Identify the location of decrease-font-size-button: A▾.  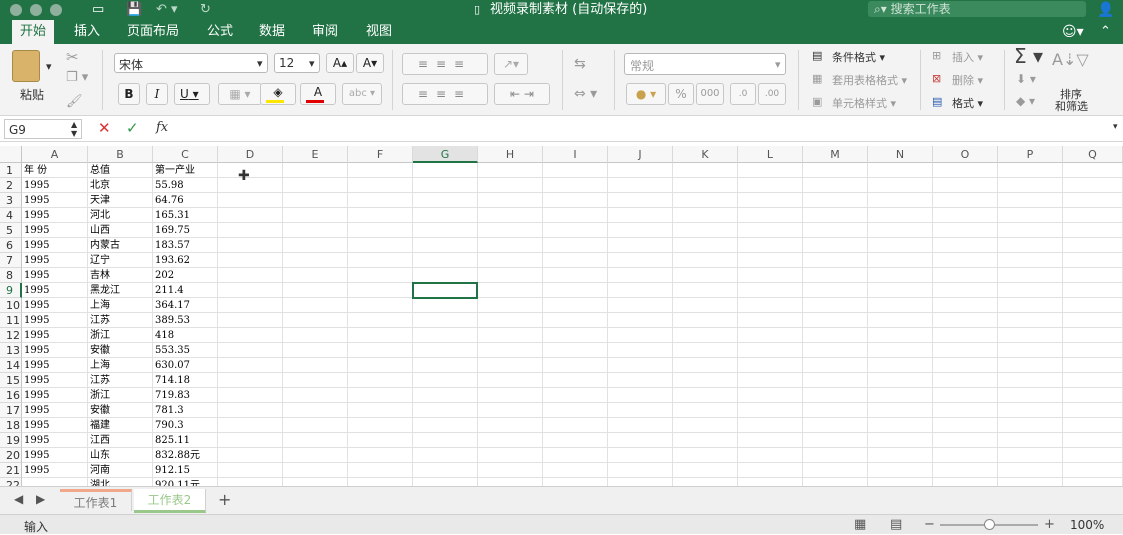
(370, 63).